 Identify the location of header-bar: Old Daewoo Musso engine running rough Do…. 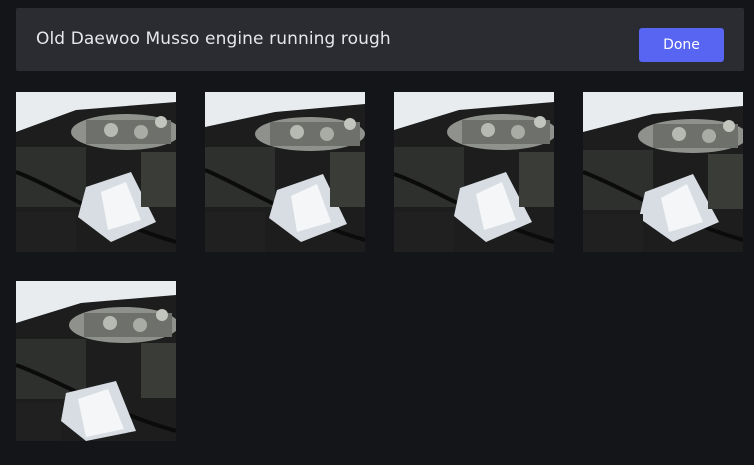
(380, 39).